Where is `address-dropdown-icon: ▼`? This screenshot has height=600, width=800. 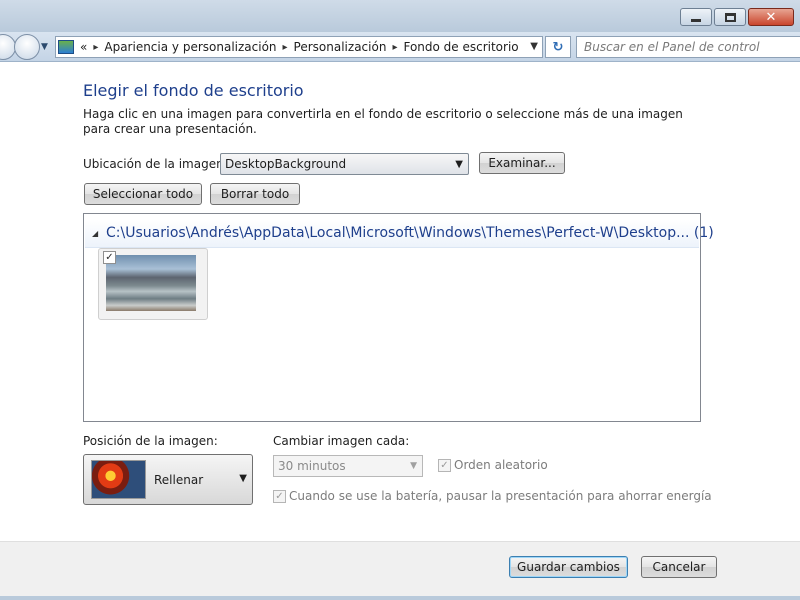
address-dropdown-icon: ▼ is located at coordinates (534, 46).